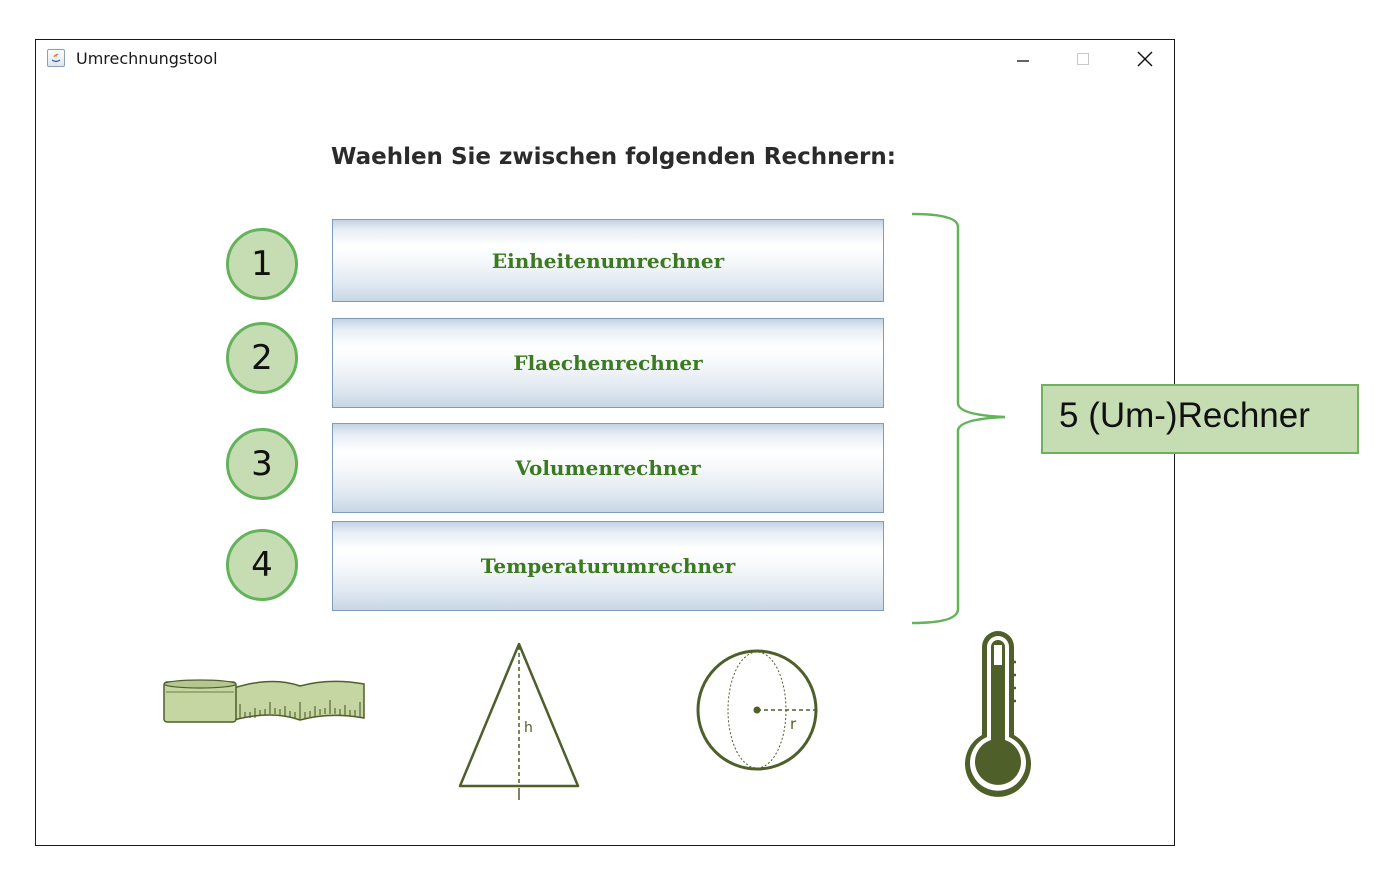 The width and height of the screenshot is (1398, 886). I want to click on window-title: Umrechnungstool, so click(147, 58).